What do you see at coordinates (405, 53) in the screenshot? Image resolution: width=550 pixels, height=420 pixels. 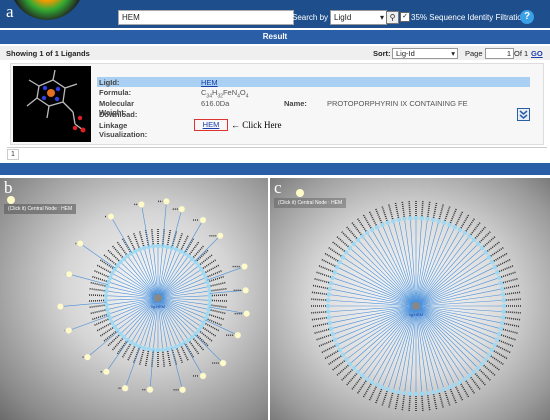 I see `sort-value: Lig-Id` at bounding box center [405, 53].